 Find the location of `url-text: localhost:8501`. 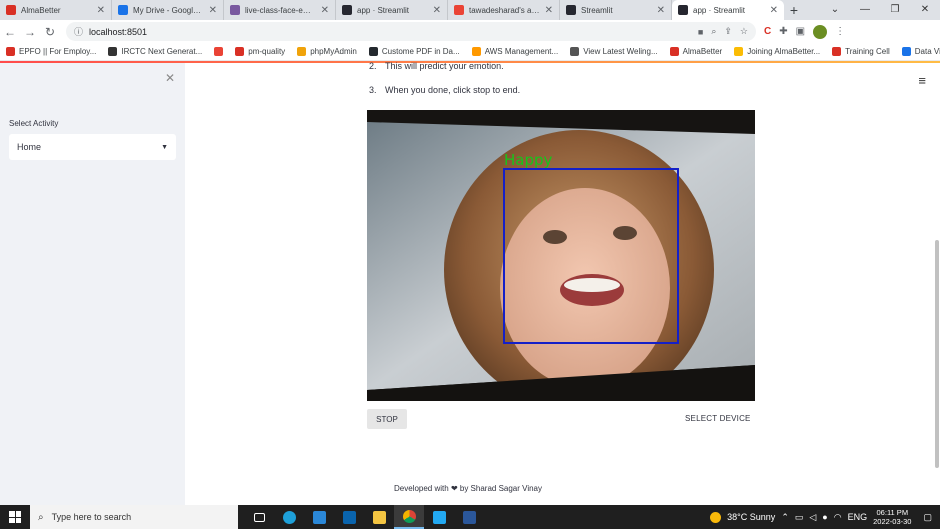

url-text: localhost:8501 is located at coordinates (118, 31).